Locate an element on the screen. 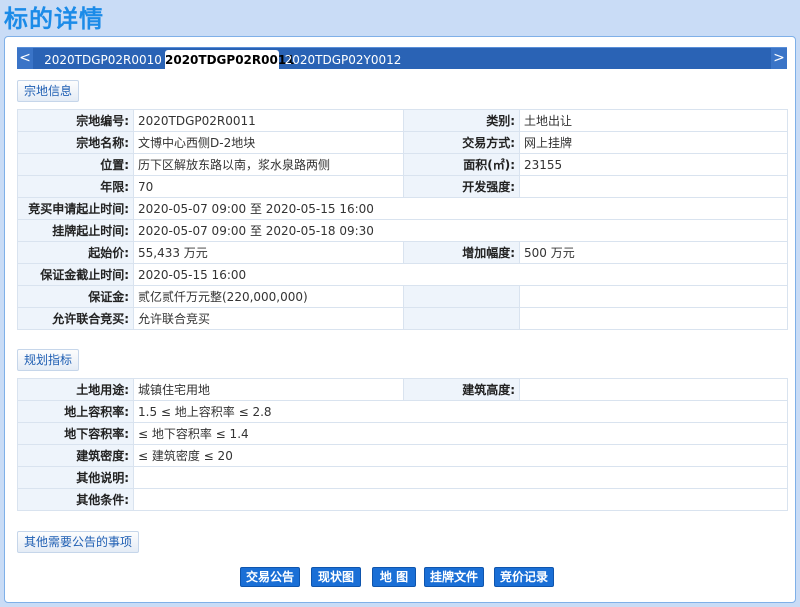 The height and width of the screenshot is (607, 800). table-row: 保证金: 贰亿贰仟万元整(220,000,000) is located at coordinates (402, 296).